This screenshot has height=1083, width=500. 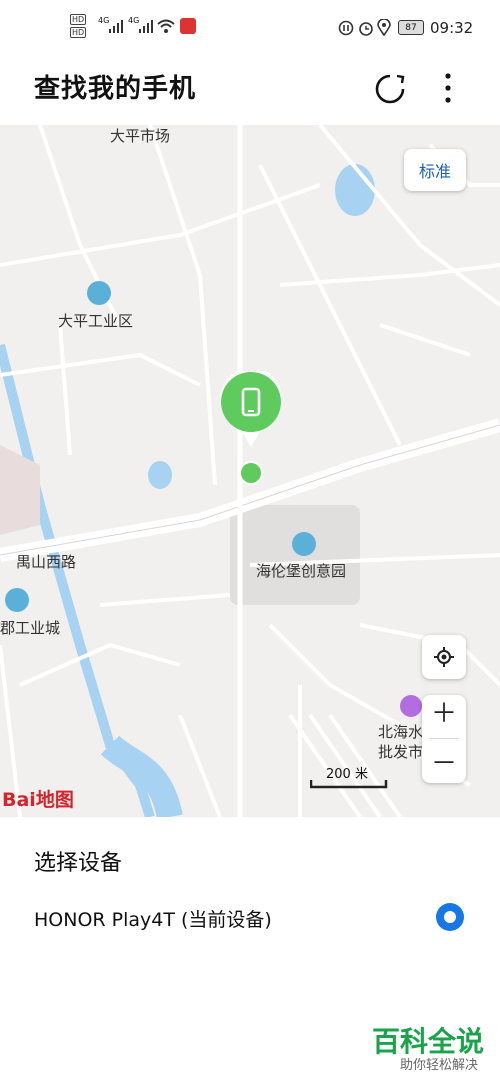 I want to click on alarm-icon, so click(x=366, y=29).